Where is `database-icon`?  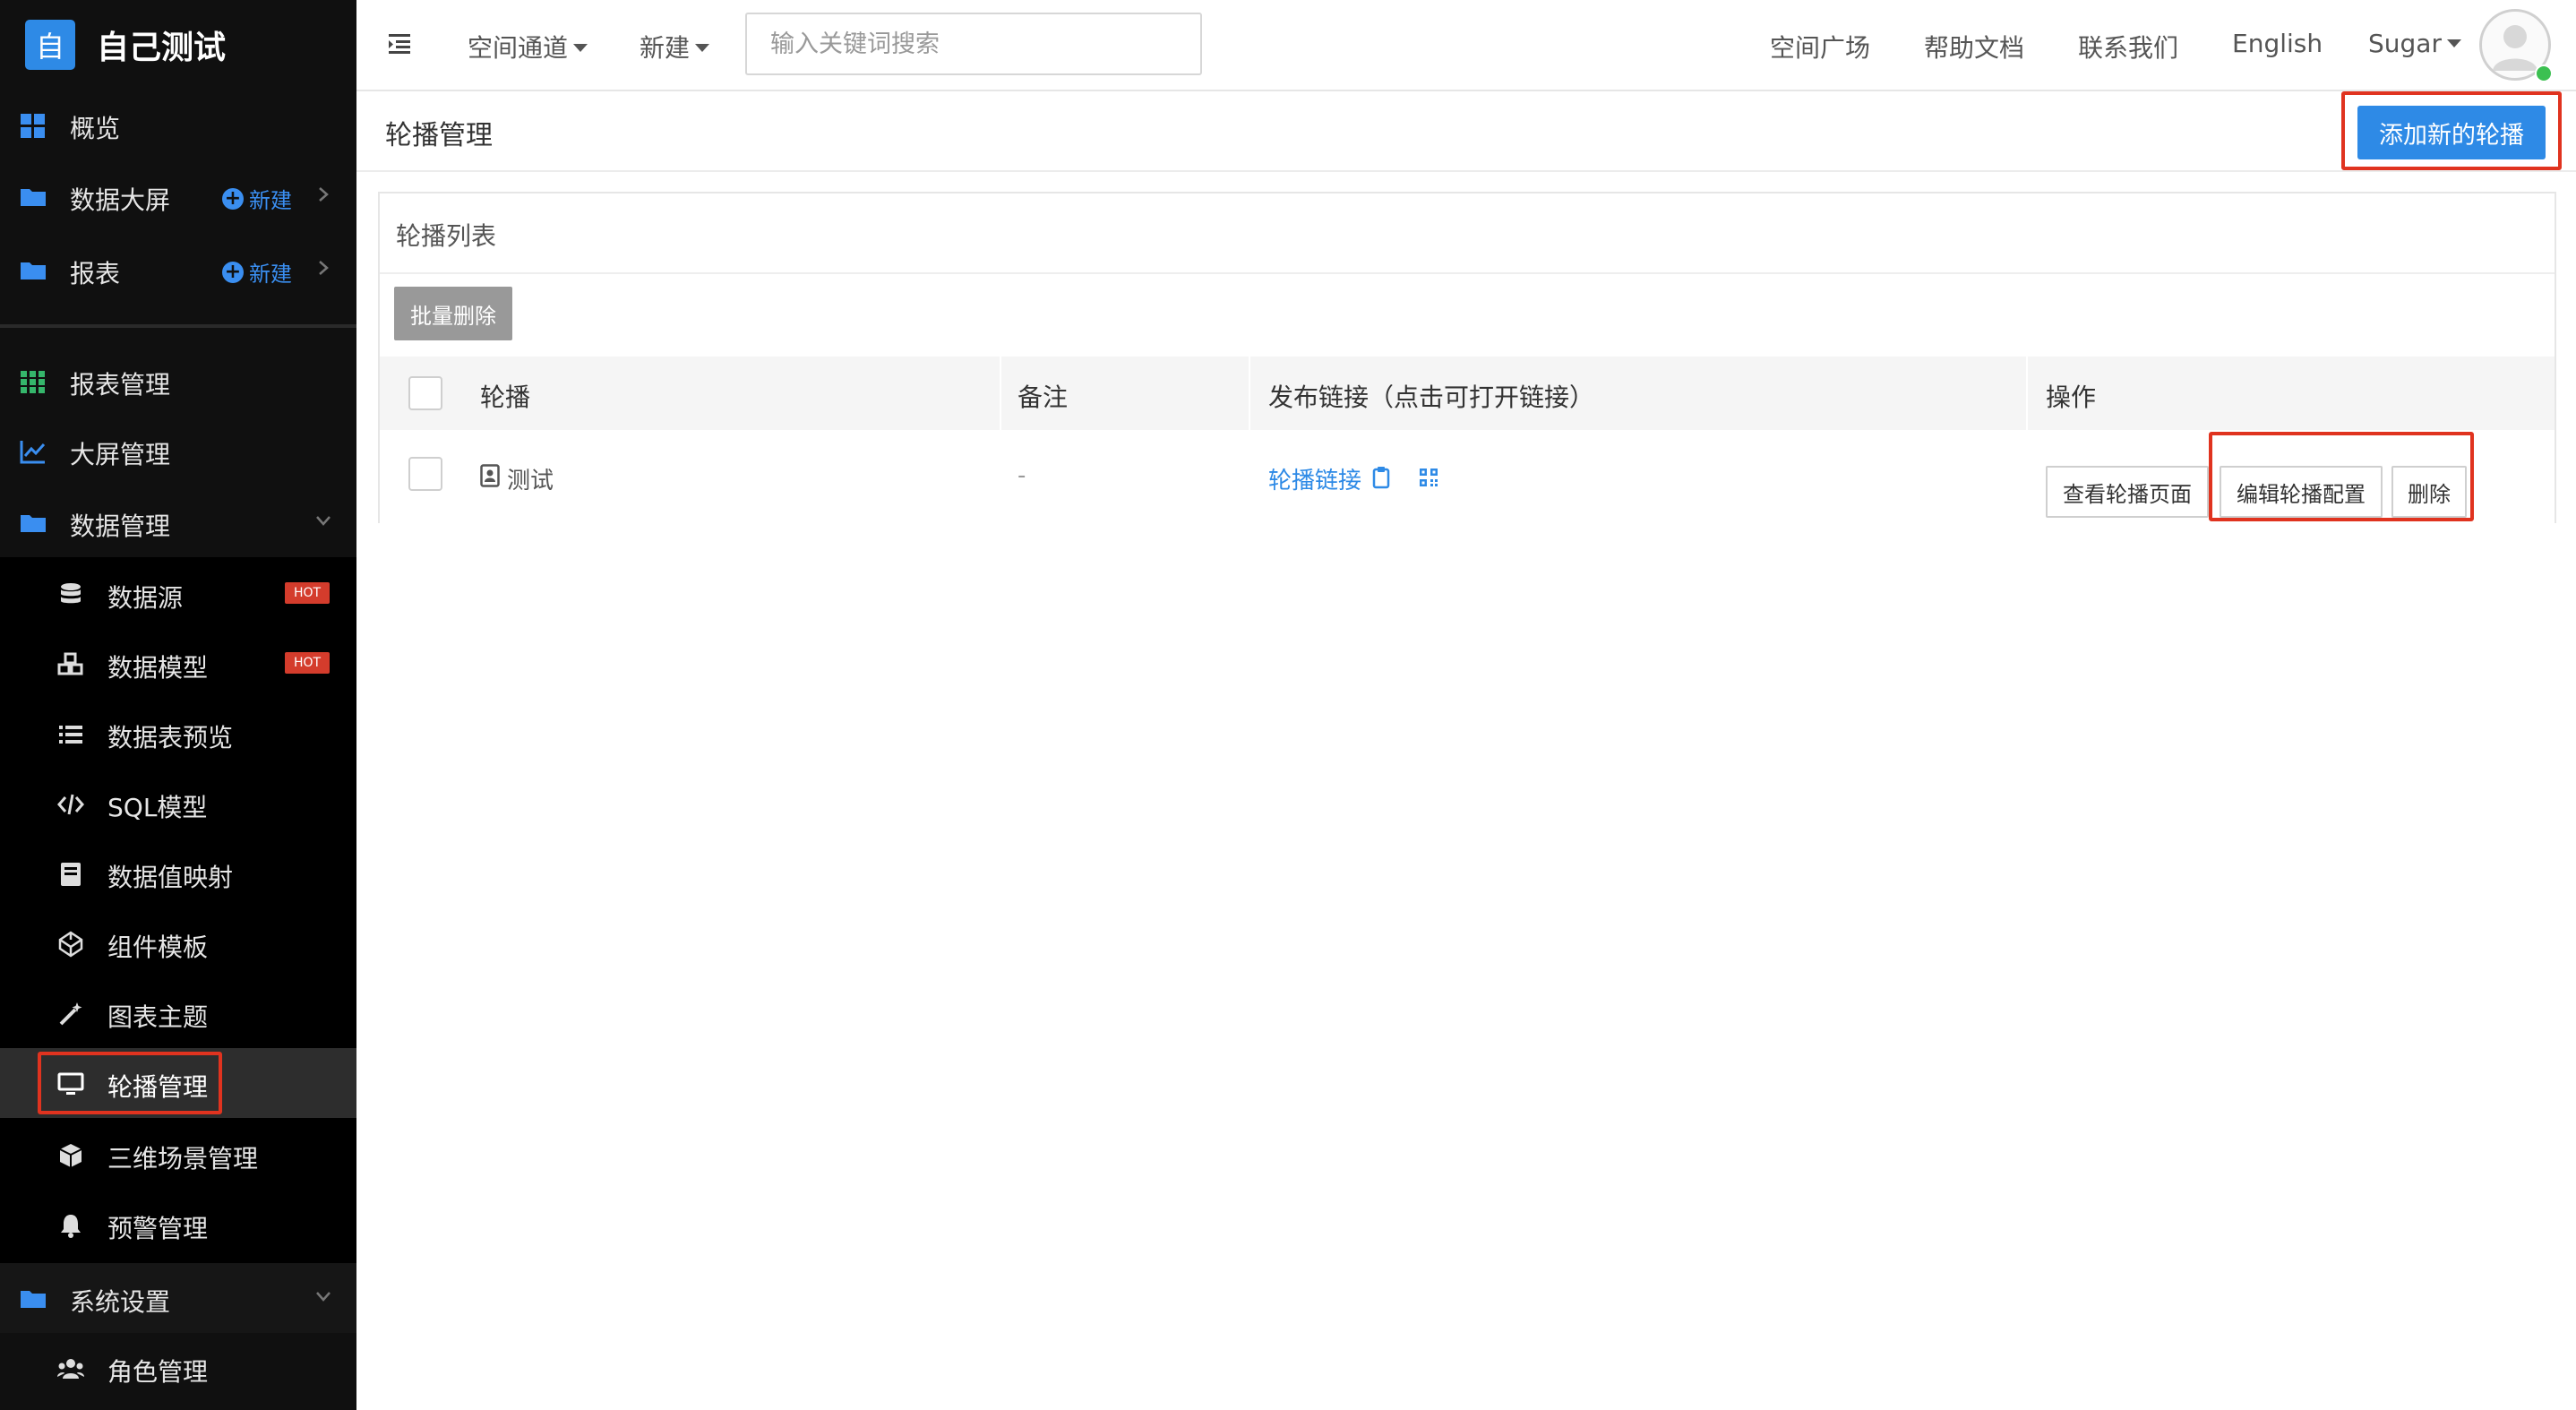 database-icon is located at coordinates (71, 593).